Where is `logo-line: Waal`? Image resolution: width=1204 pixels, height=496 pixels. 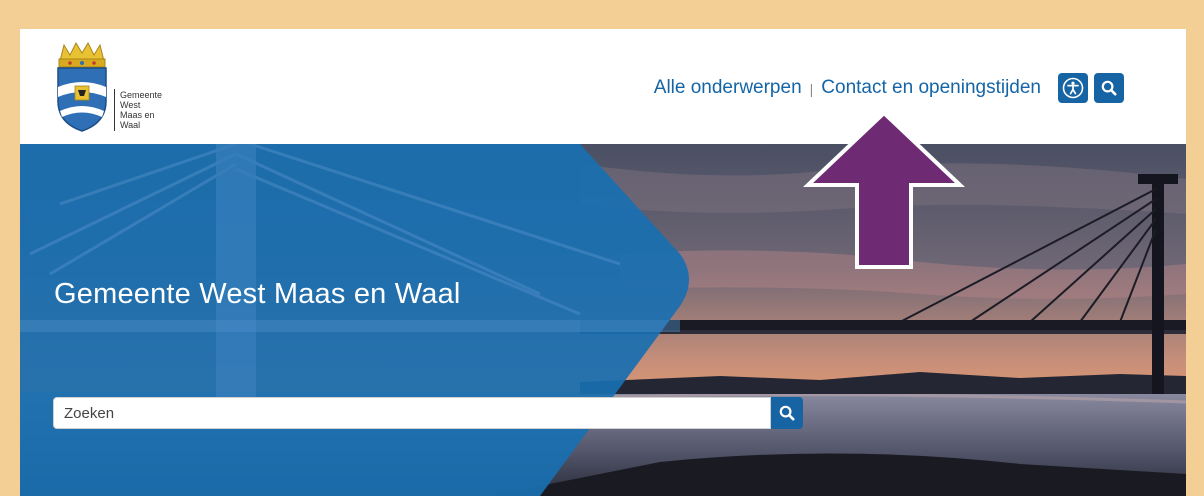
logo-line: Waal is located at coordinates (130, 125).